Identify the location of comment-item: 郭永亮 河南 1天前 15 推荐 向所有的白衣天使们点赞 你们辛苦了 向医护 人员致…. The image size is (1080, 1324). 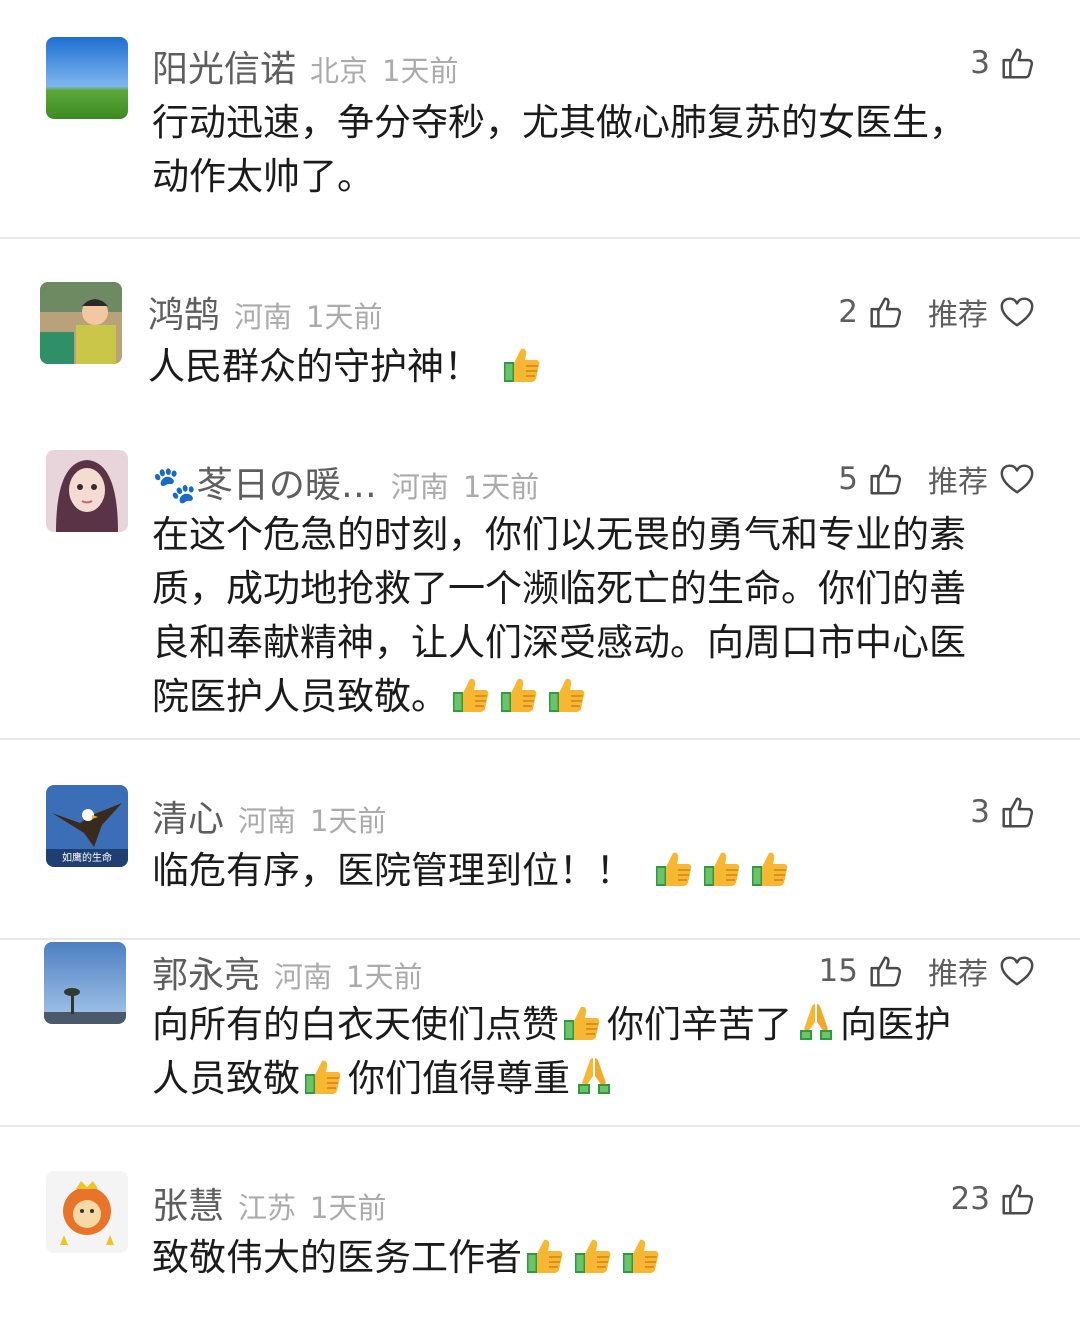
(540, 1033).